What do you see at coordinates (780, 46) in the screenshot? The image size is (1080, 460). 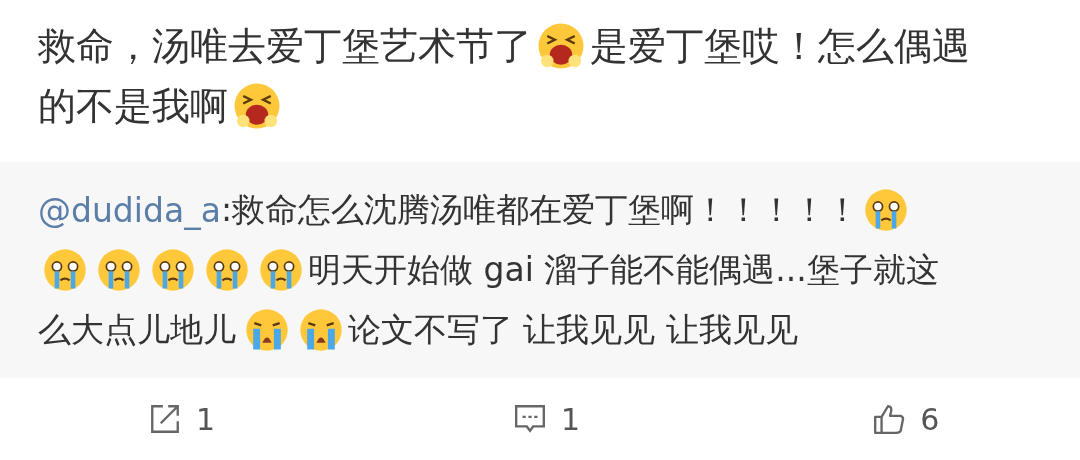 I see `post-text: 是爱丁堡哎！怎么偶遇` at bounding box center [780, 46].